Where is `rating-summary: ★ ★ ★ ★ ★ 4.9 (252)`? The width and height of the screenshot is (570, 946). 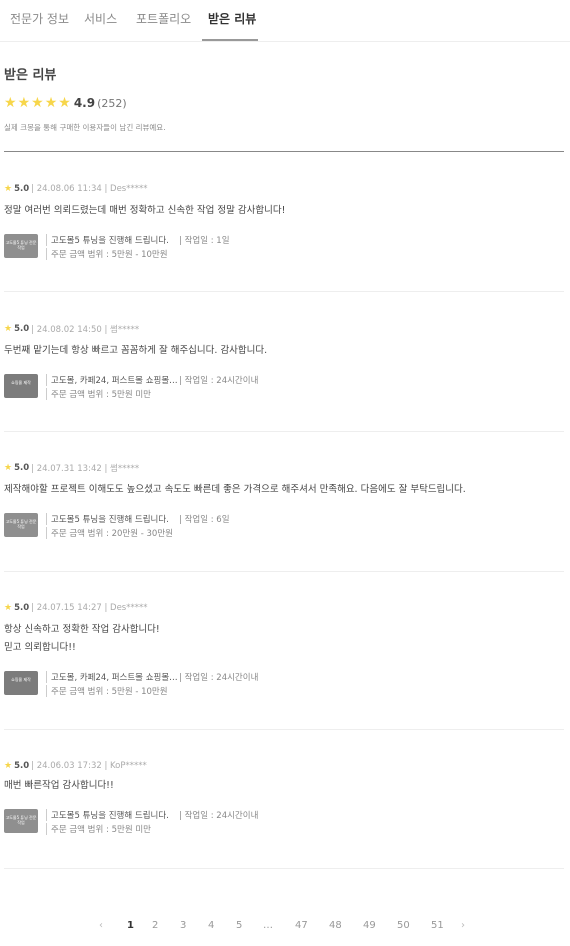 rating-summary: ★ ★ ★ ★ ★ 4.9 (252) is located at coordinates (65, 103).